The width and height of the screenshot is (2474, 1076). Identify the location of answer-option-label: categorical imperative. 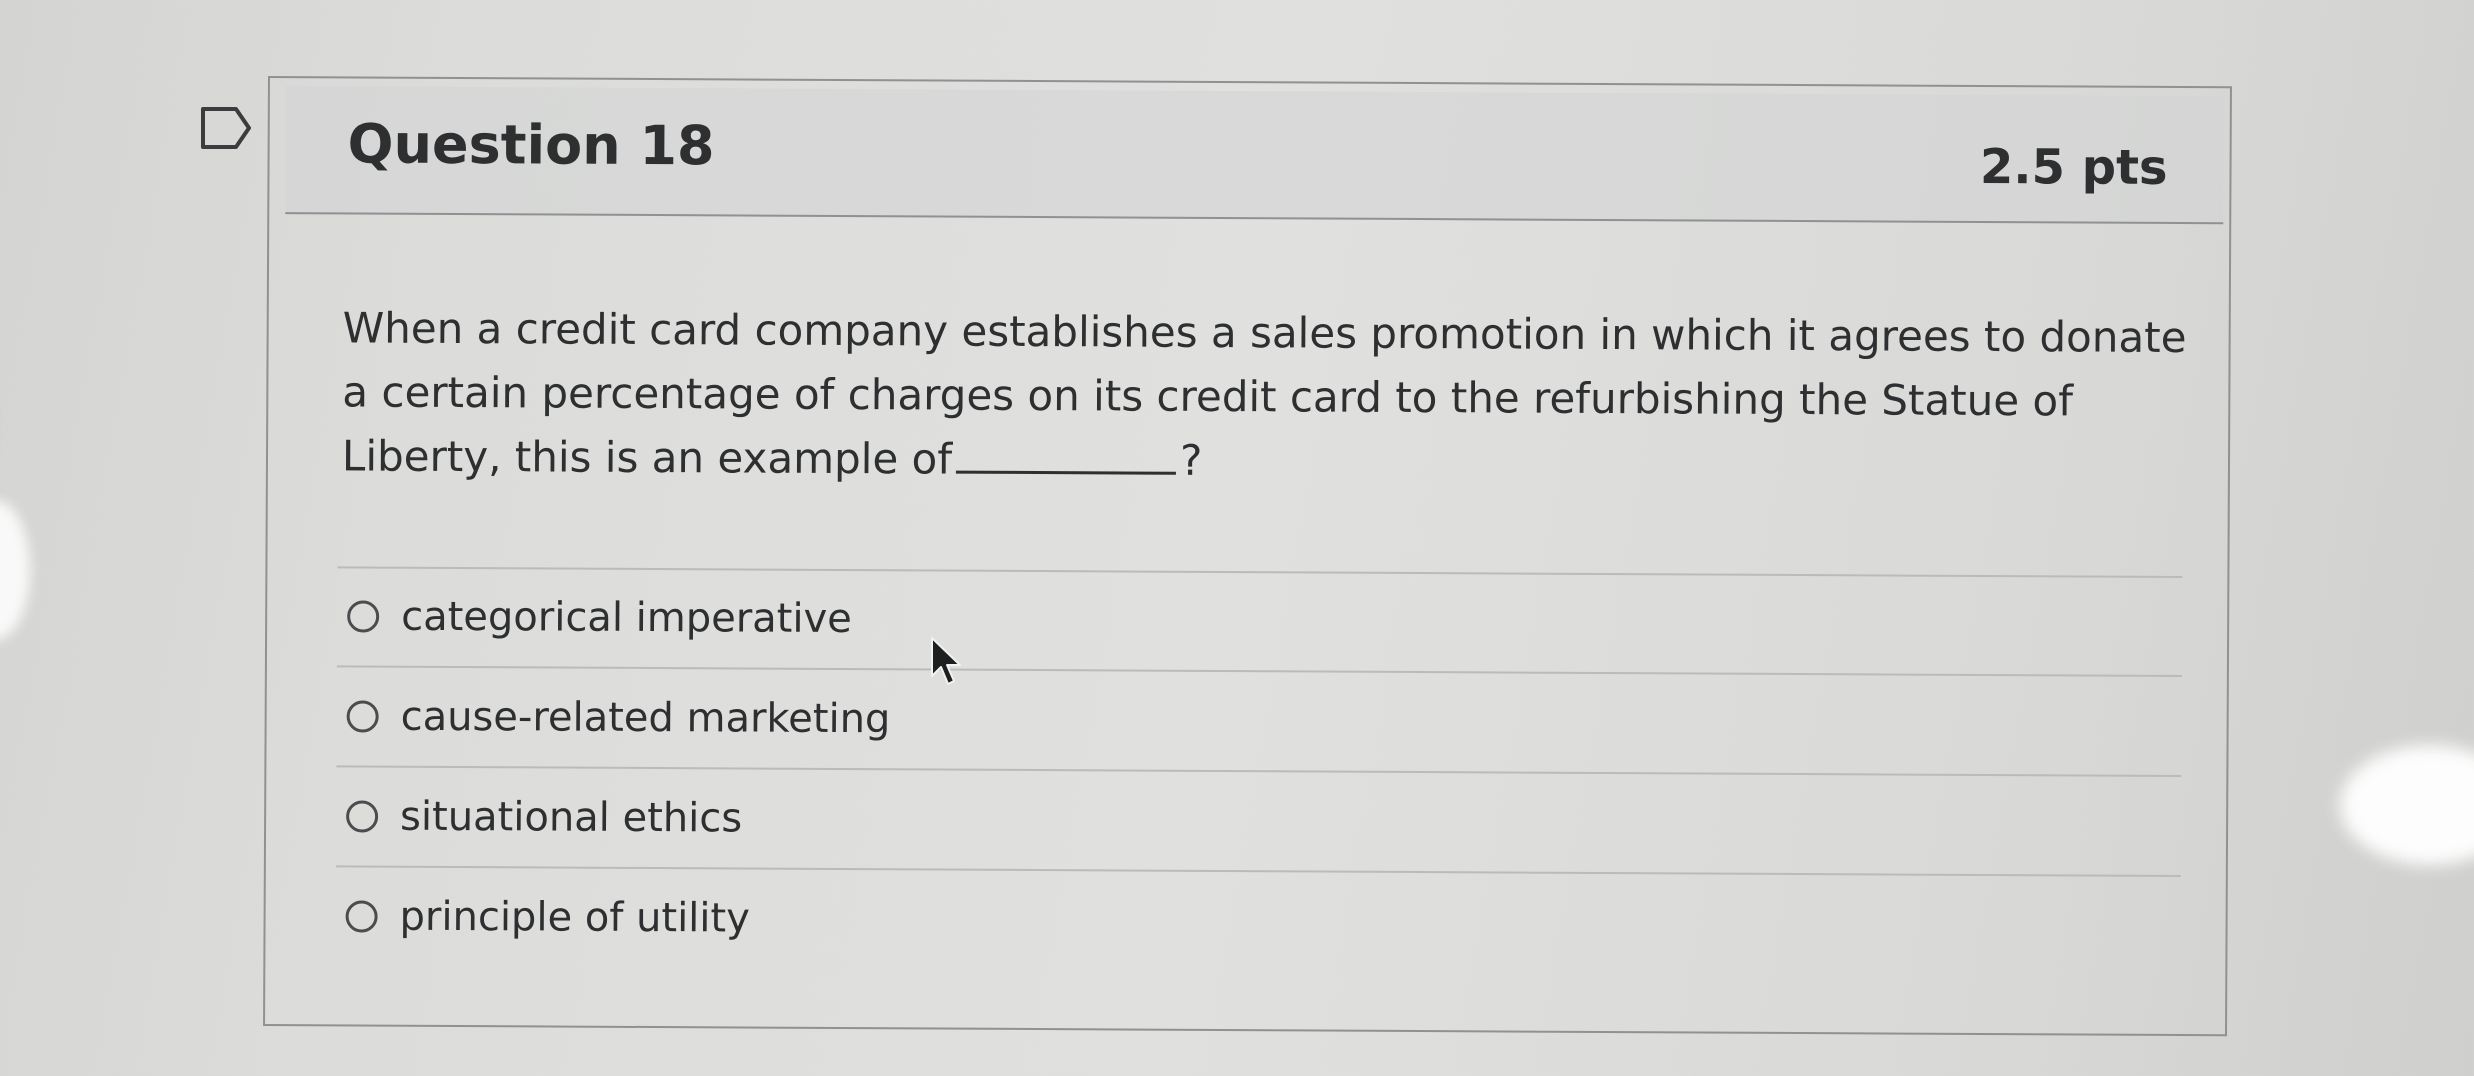
(626, 618).